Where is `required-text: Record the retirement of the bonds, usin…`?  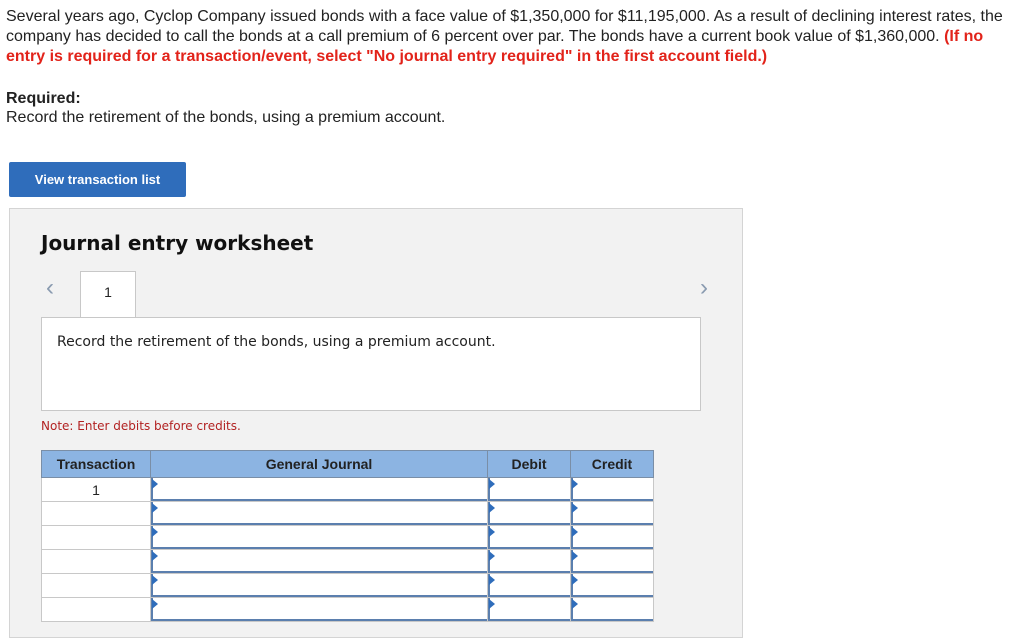
required-text: Record the retirement of the bonds, usin… is located at coordinates (226, 117).